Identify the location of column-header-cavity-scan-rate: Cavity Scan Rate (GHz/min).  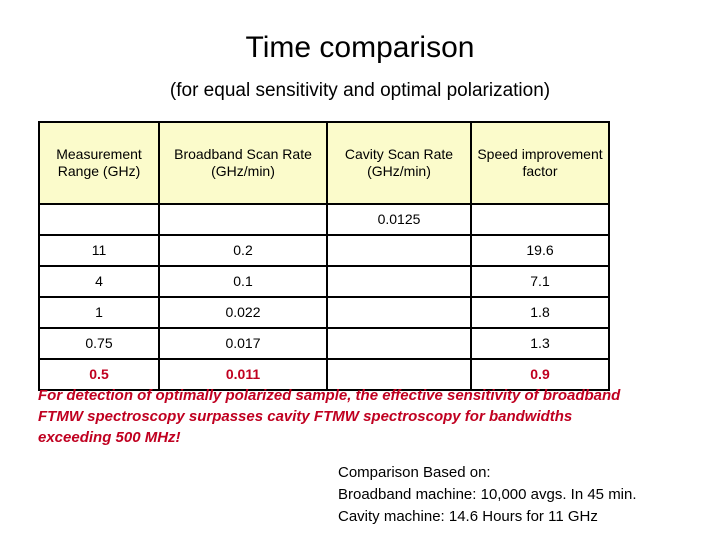
(399, 163).